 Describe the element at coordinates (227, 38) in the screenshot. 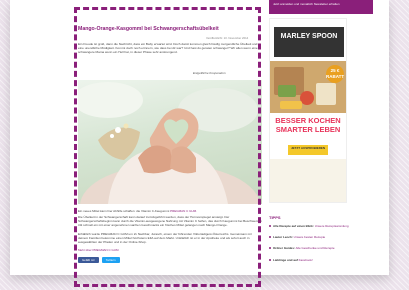

I see `article-dateline: Veröffentlicht: 10. November 2014` at that location.